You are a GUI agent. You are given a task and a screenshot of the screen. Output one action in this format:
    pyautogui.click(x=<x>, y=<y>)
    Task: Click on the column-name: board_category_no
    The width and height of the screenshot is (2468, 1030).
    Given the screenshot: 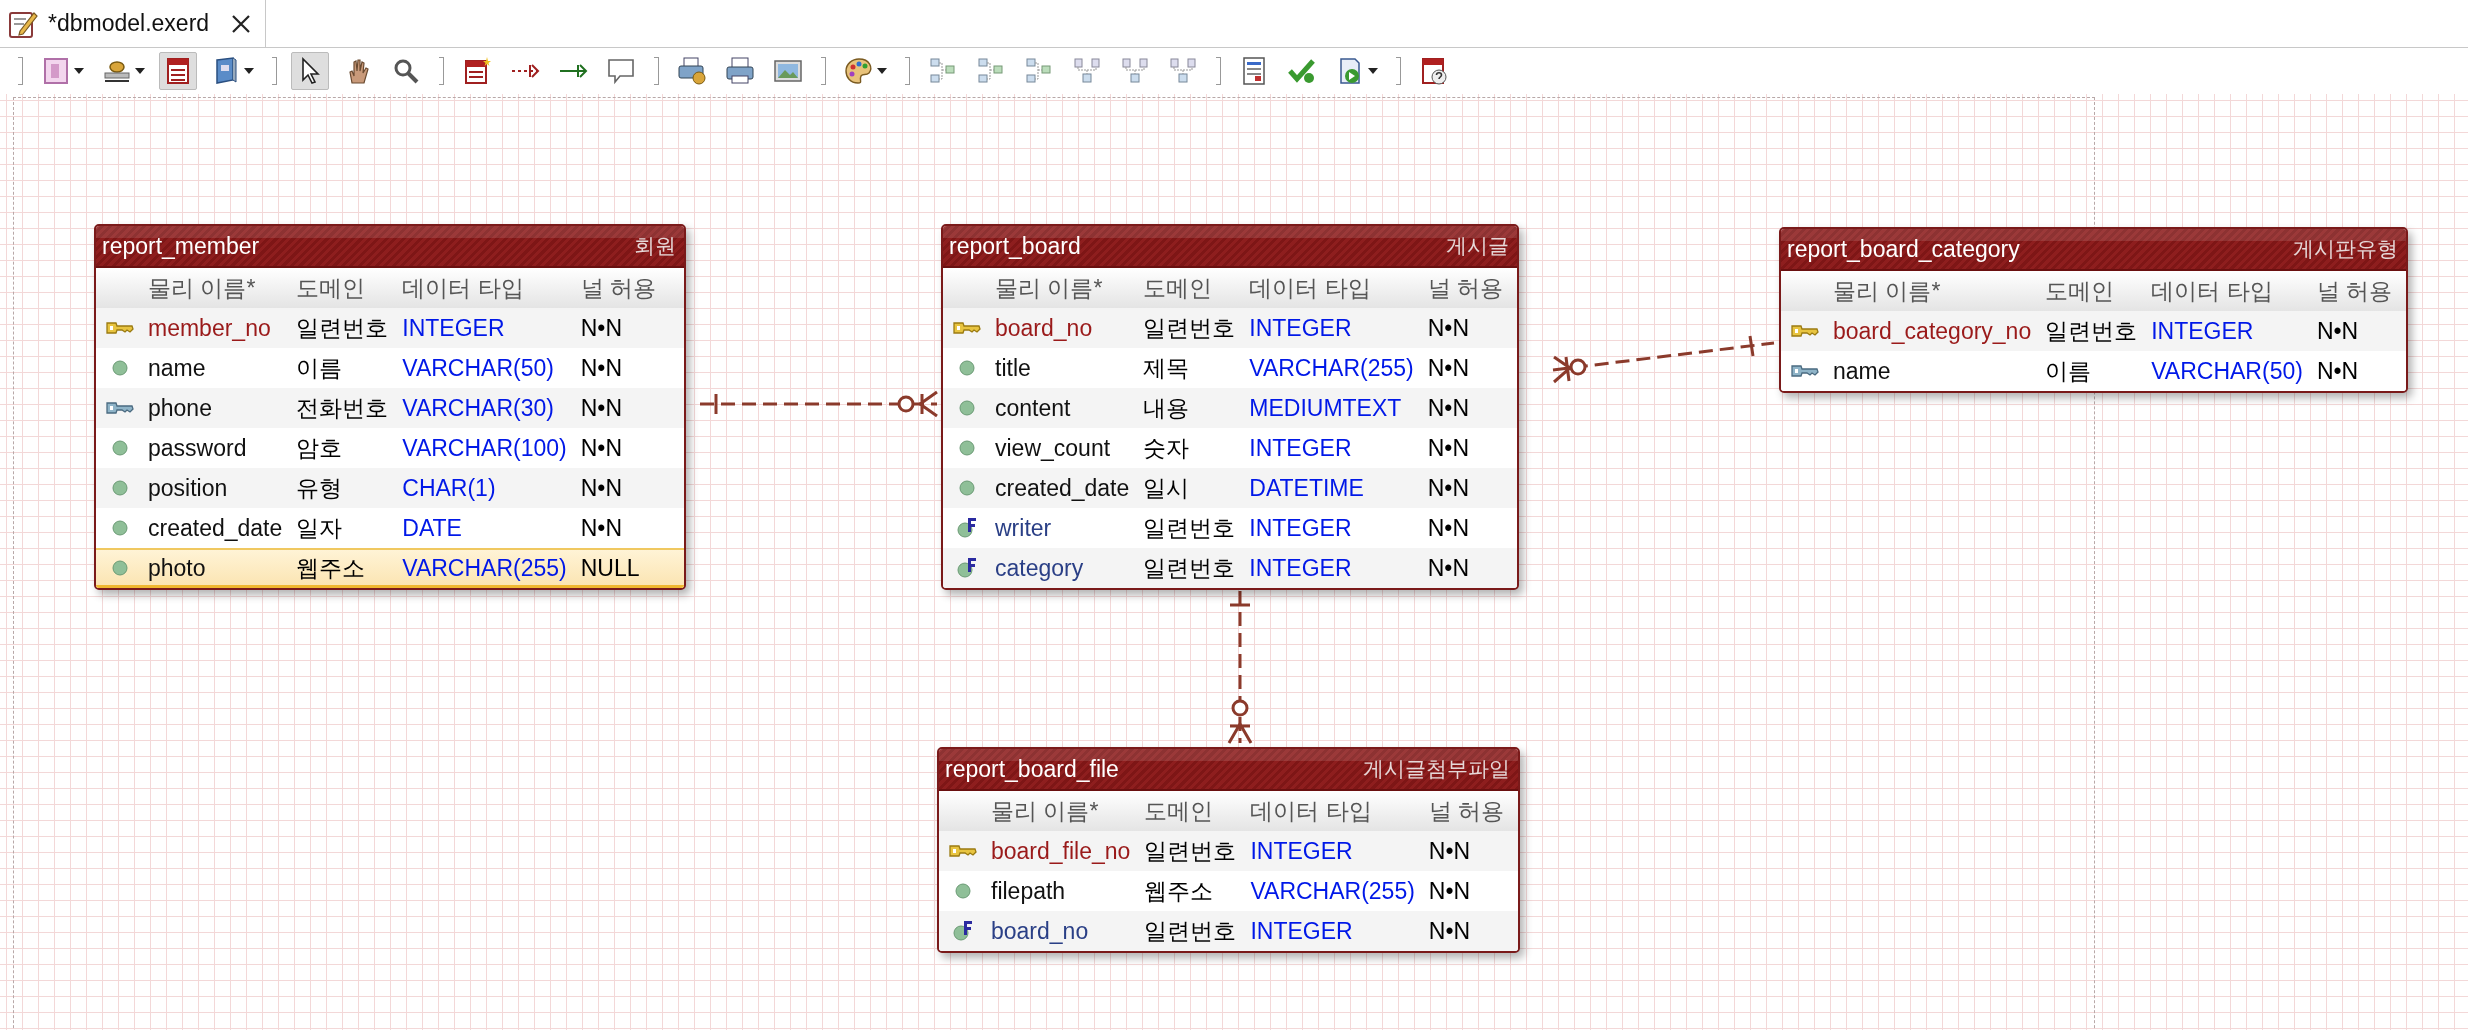 What is the action you would take?
    pyautogui.click(x=1932, y=331)
    